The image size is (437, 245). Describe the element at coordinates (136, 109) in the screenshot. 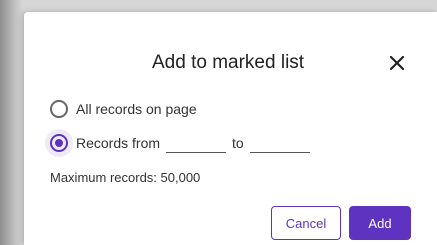

I see `option-all-records-label: All records on page` at that location.